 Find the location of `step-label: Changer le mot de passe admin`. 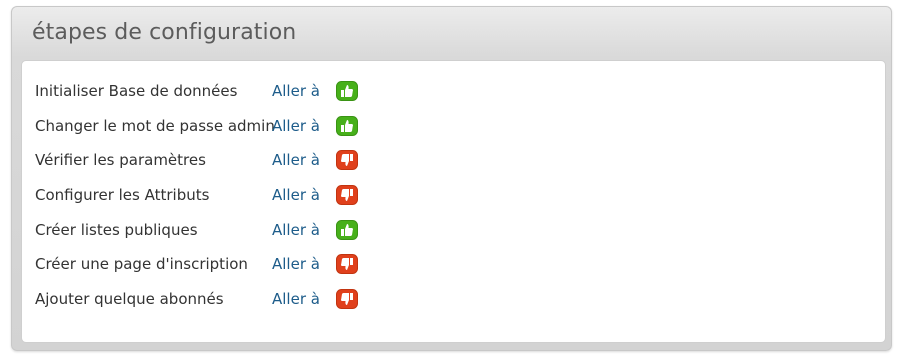

step-label: Changer le mot de passe admin is located at coordinates (155, 125).